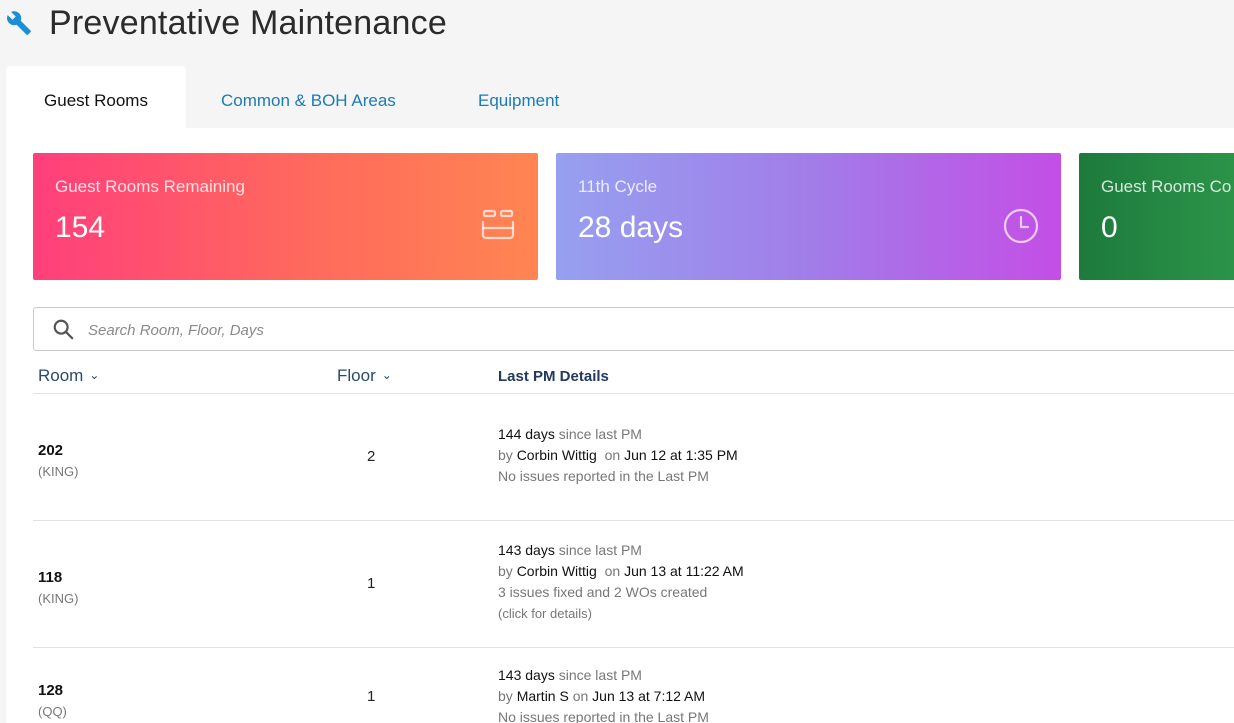 This screenshot has width=1234, height=723. I want to click on days-since: 144 days, so click(526, 434).